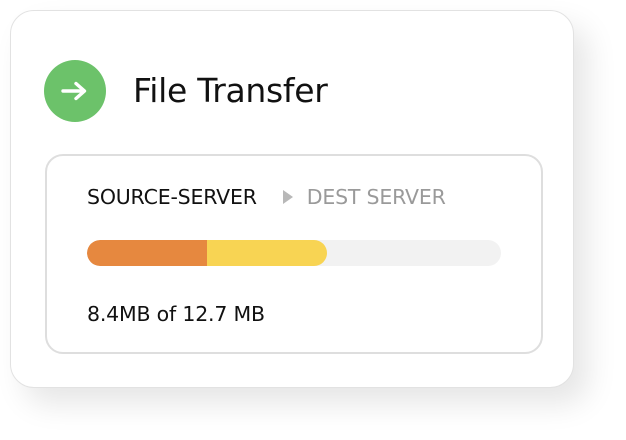  I want to click on source-server-label: SOURCE-SERVER, so click(172, 197).